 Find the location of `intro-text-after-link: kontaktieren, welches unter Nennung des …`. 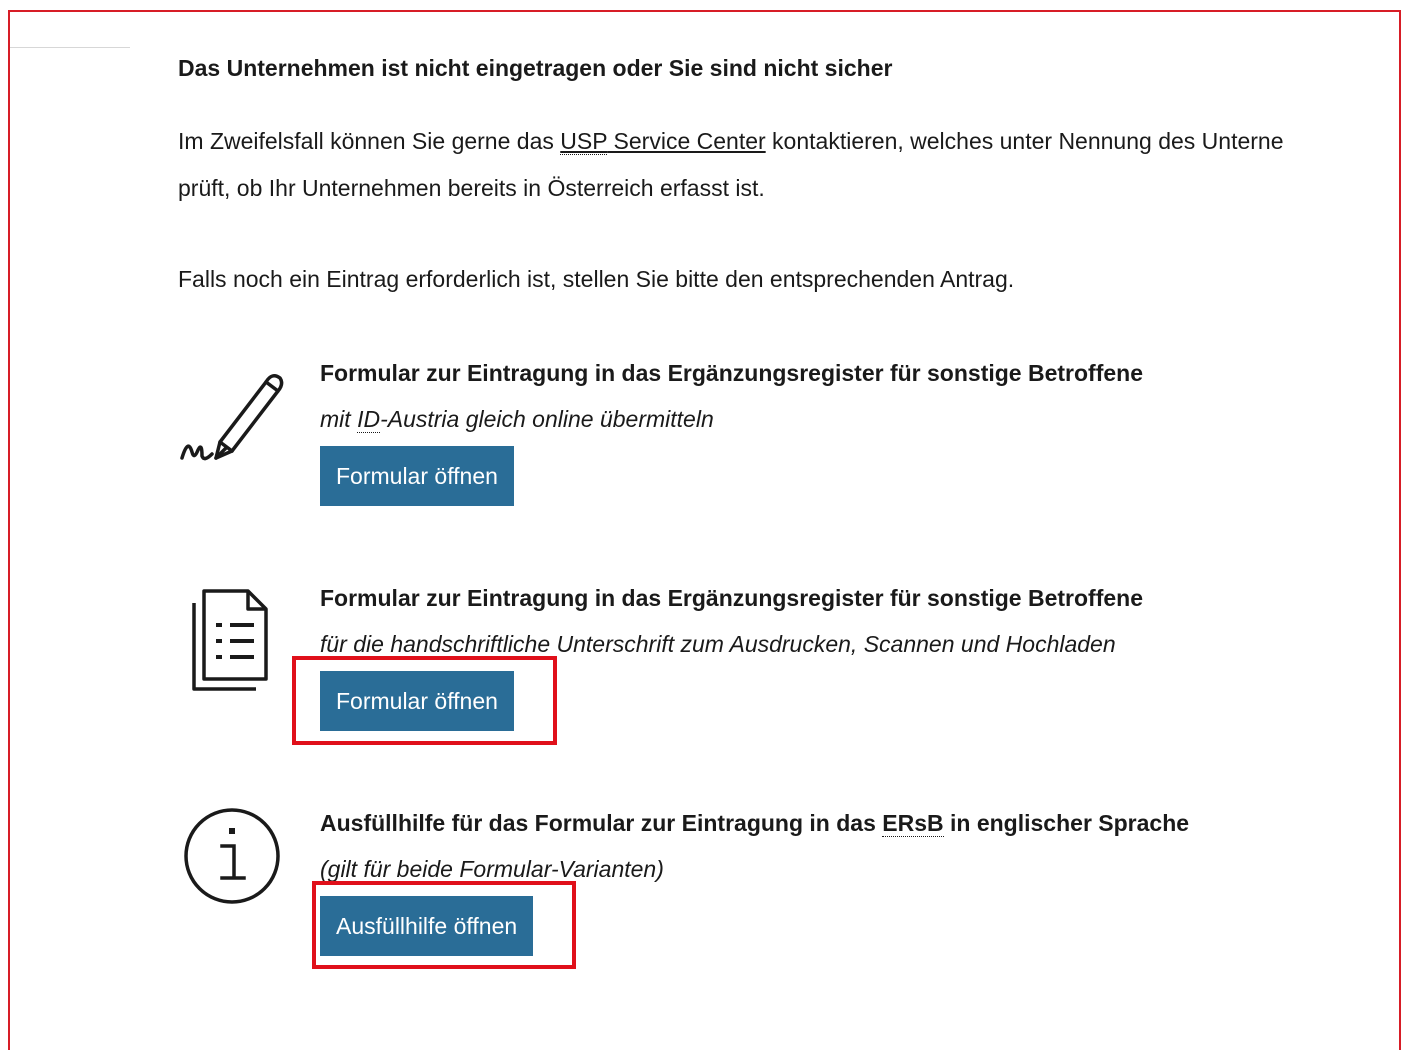

intro-text-after-link: kontaktieren, welches unter Nennung des … is located at coordinates (1024, 141).